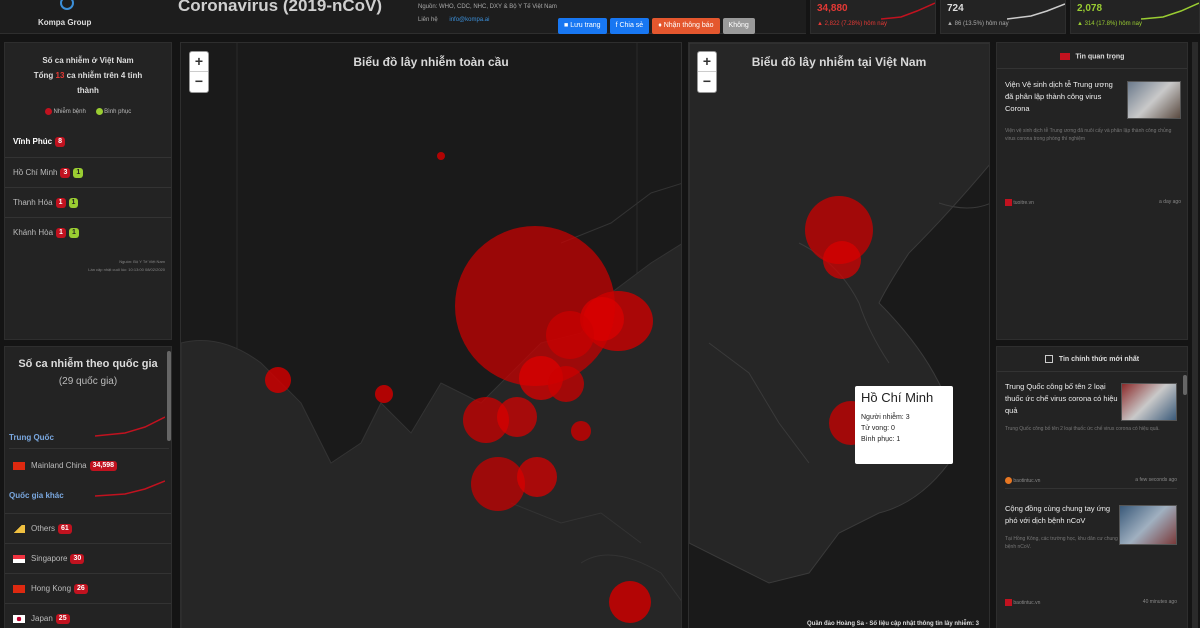 The image size is (1200, 628). I want to click on hongkong-flag-icon, so click(19, 588).